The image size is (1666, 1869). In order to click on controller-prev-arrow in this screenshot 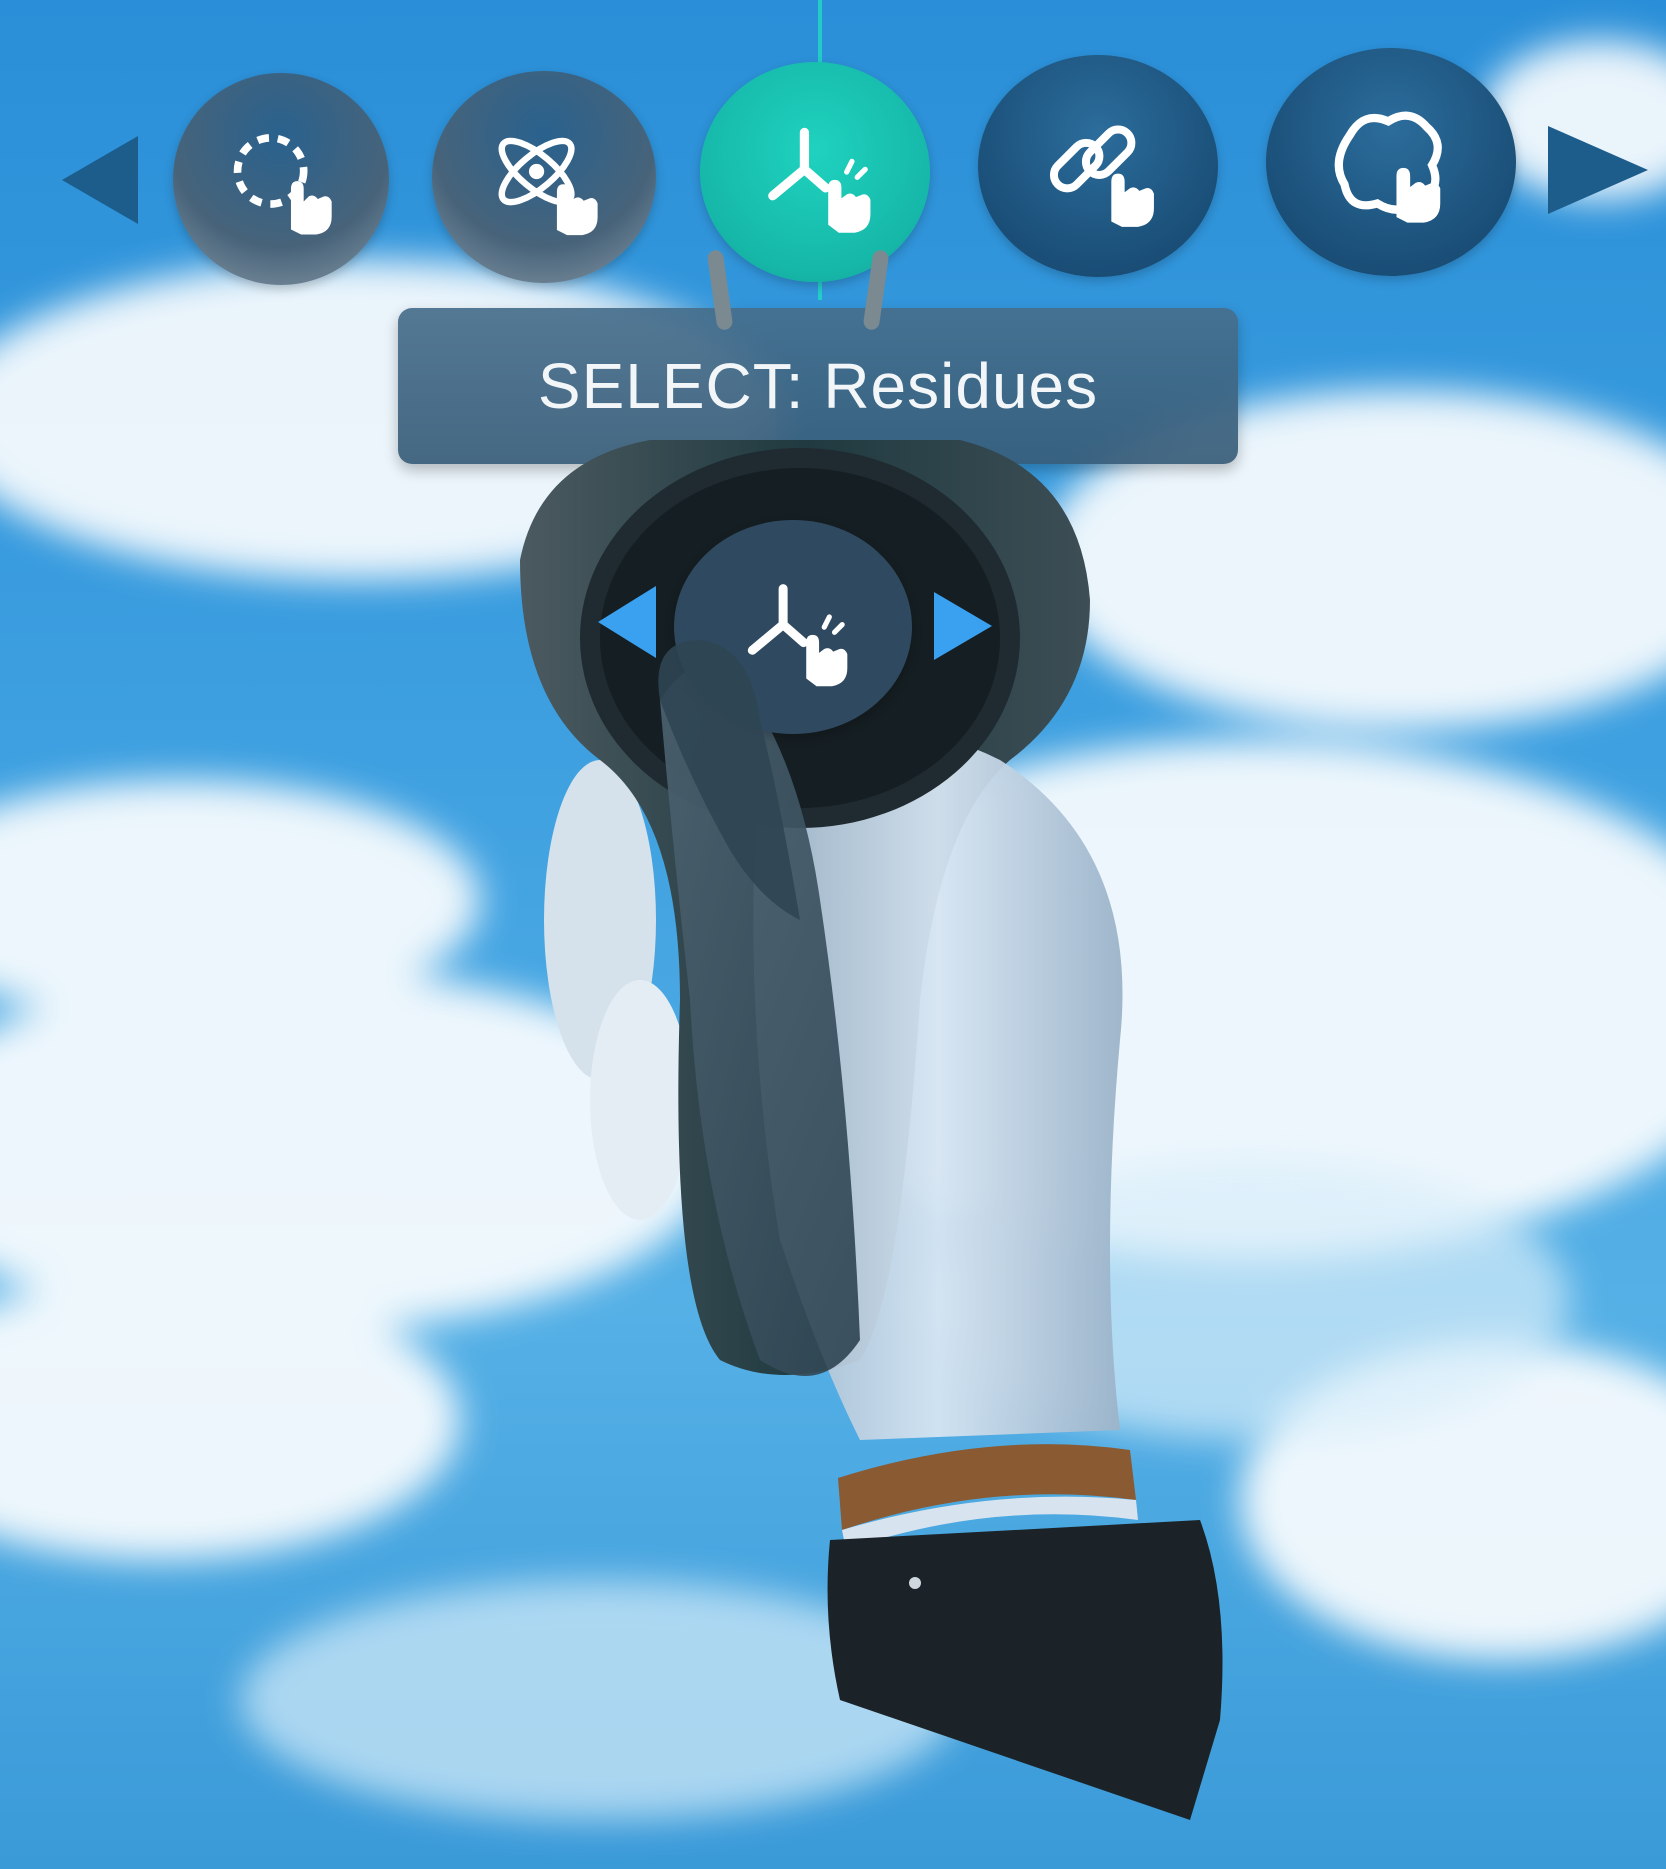, I will do `click(627, 622)`.